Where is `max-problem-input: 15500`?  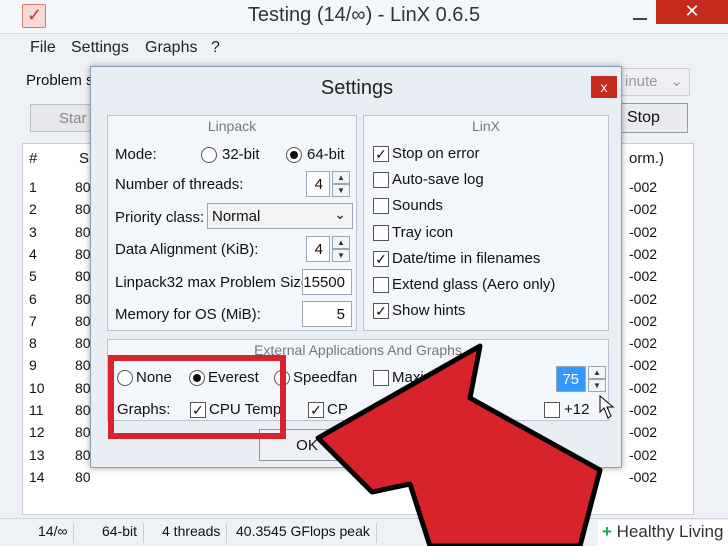 max-problem-input: 15500 is located at coordinates (327, 282).